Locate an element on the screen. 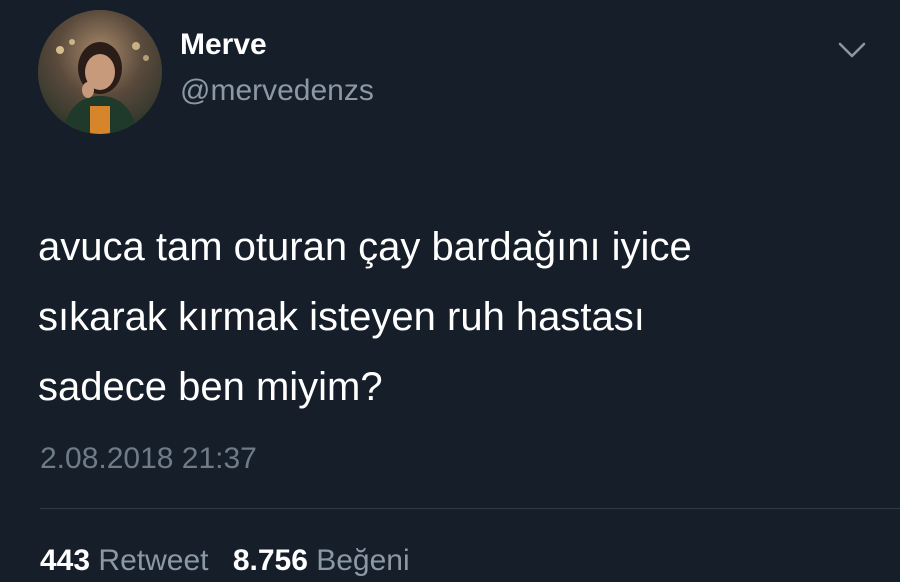 This screenshot has height=582, width=900. avatar-photo is located at coordinates (100, 72).